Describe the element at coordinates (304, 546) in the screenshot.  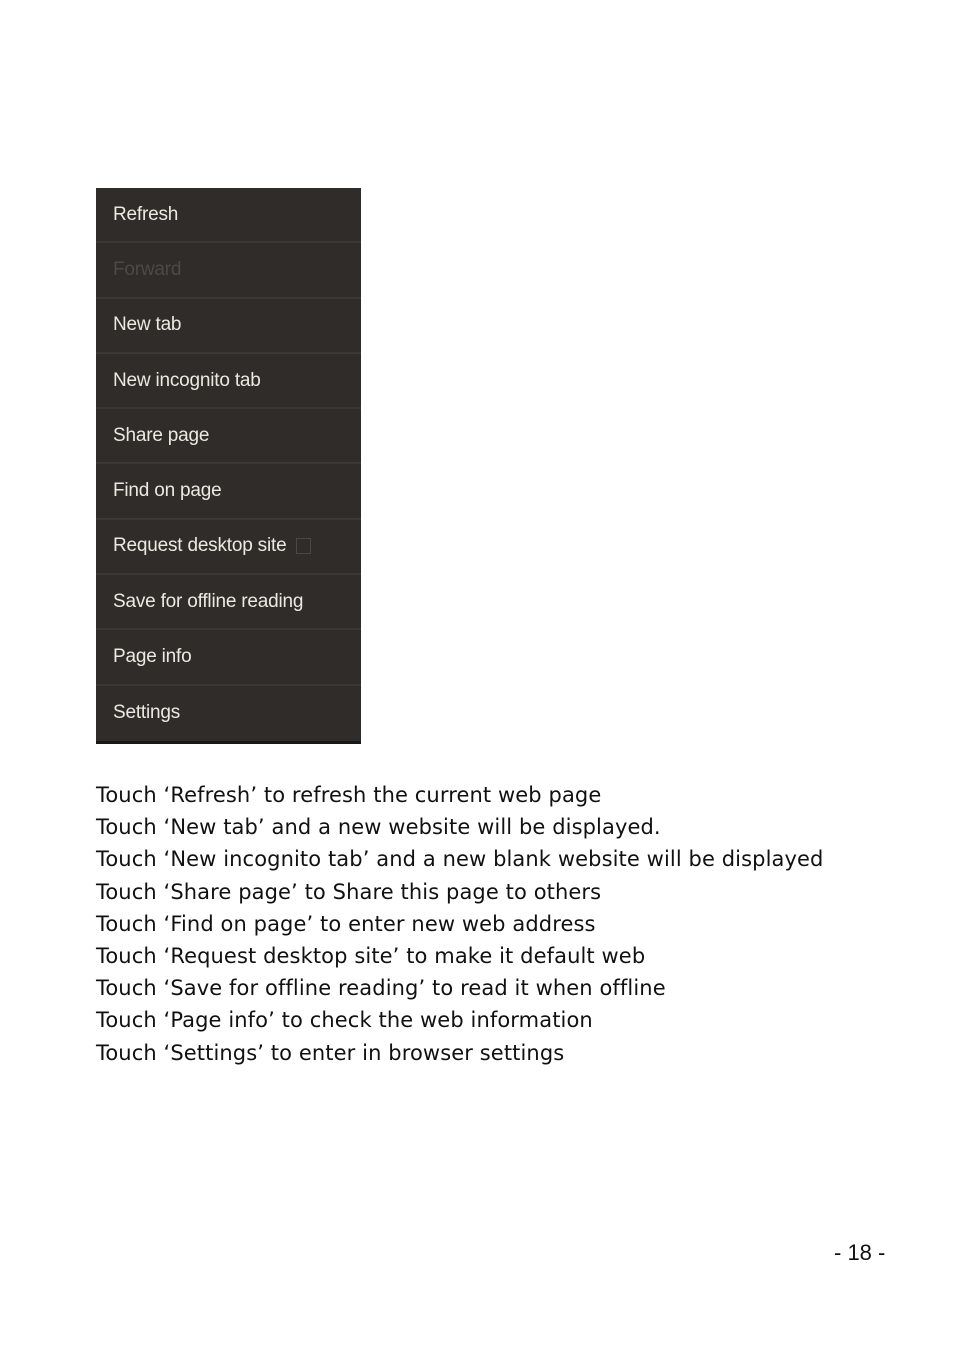
I see `desktop-site-checkbox` at that location.